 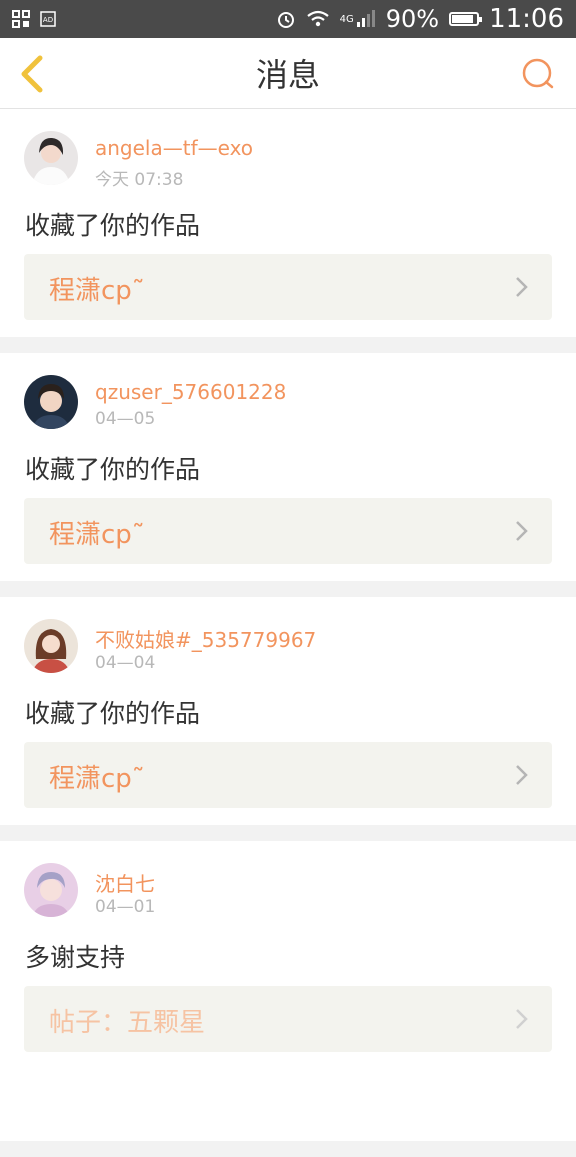 What do you see at coordinates (34, 19) in the screenshot?
I see `status-left: AD` at bounding box center [34, 19].